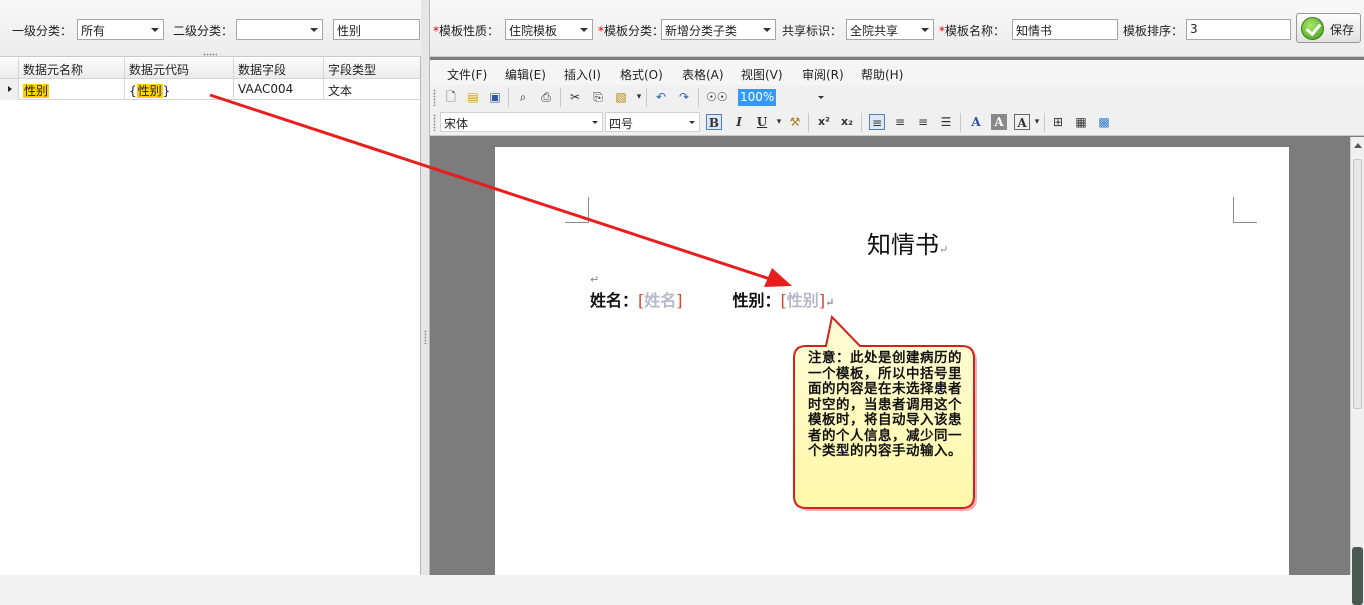 The width and height of the screenshot is (1364, 605). I want to click on level1-select: 所有, so click(120, 29).